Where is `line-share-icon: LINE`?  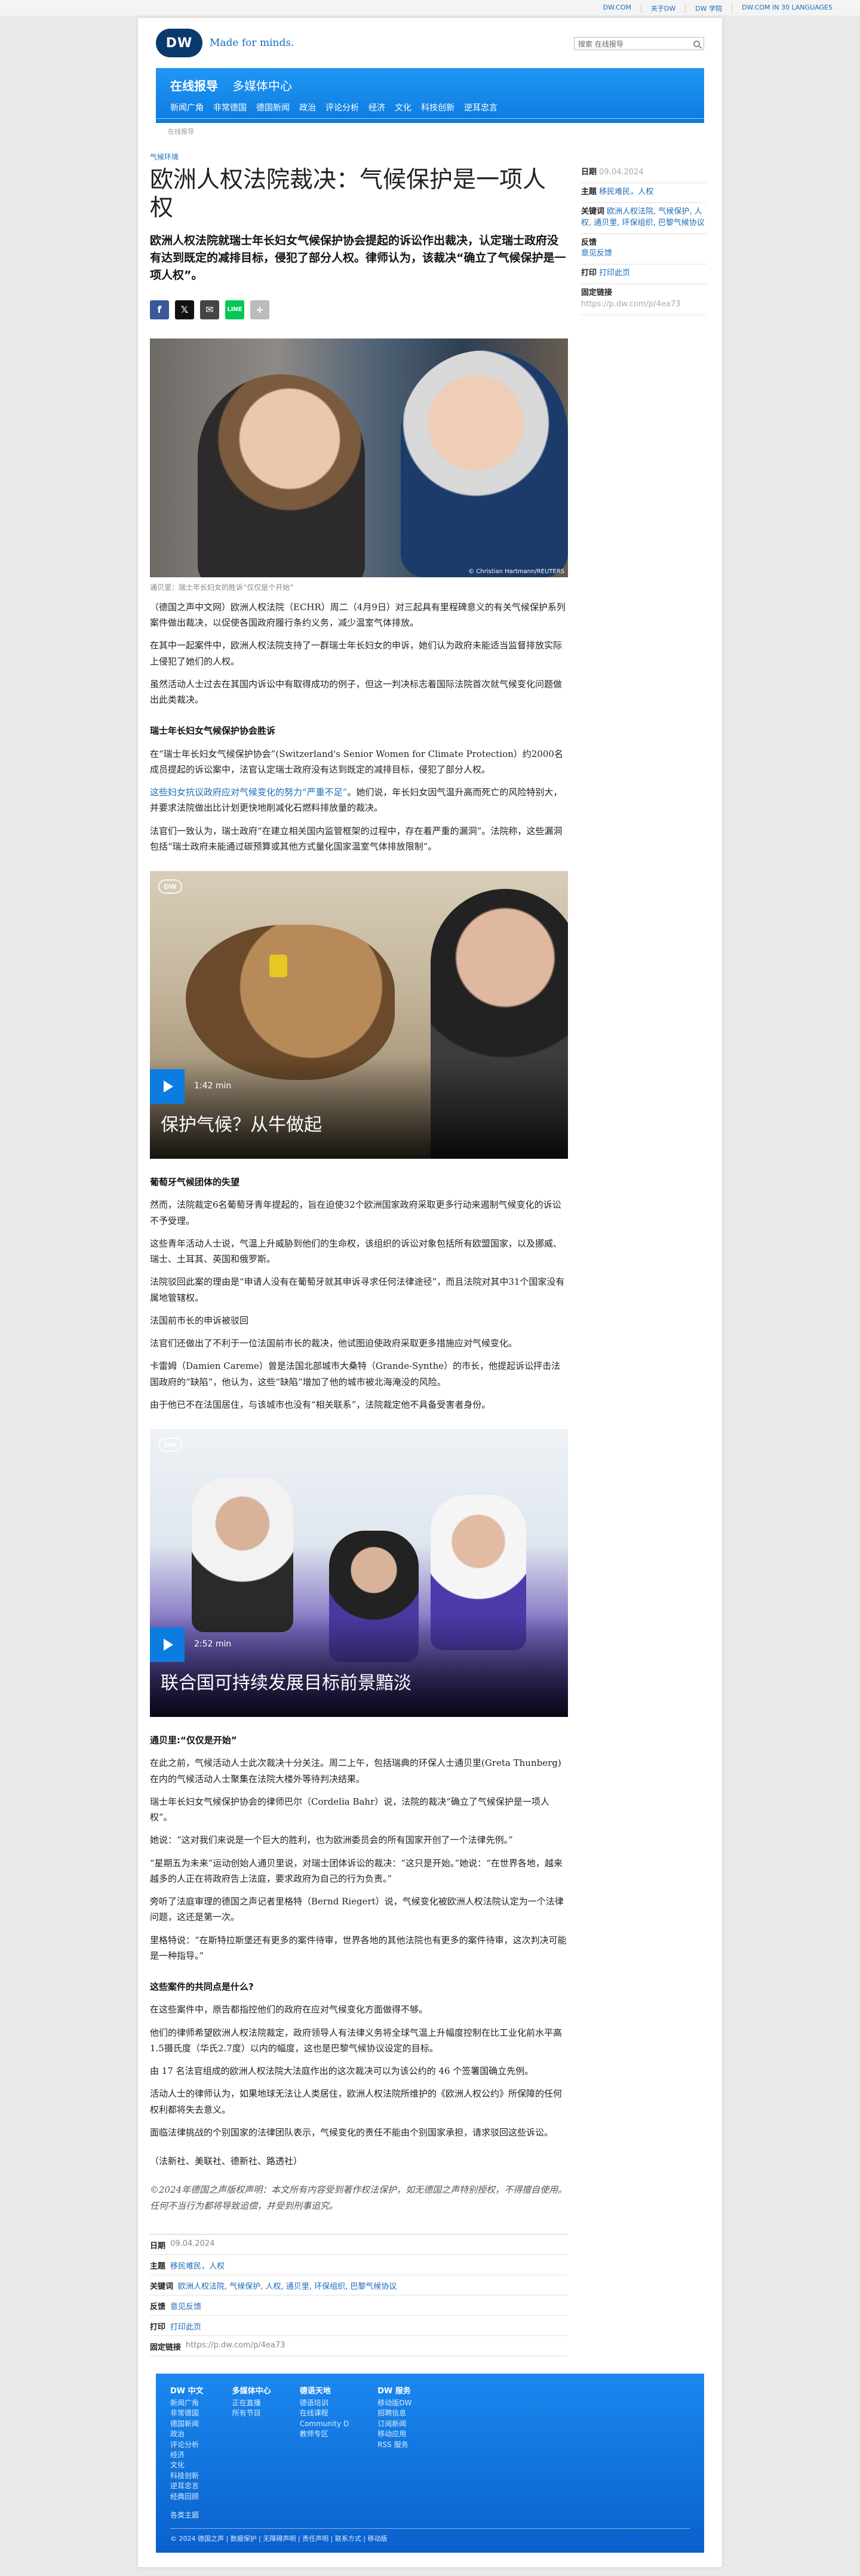
line-share-icon: LINE is located at coordinates (234, 309).